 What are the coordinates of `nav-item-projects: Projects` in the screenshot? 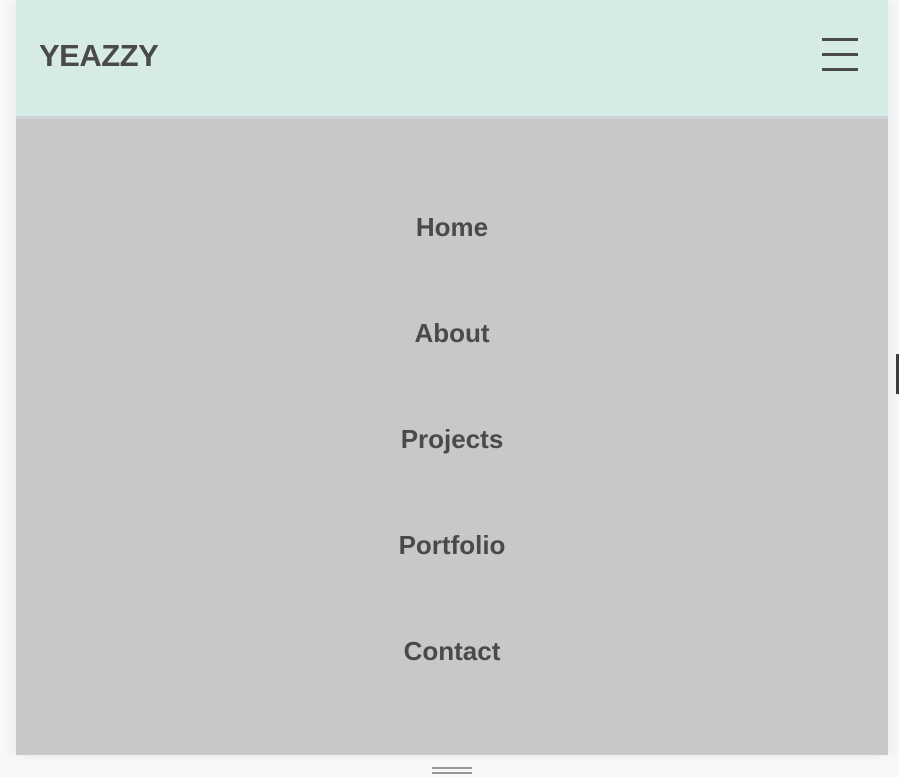 It's located at (452, 439).